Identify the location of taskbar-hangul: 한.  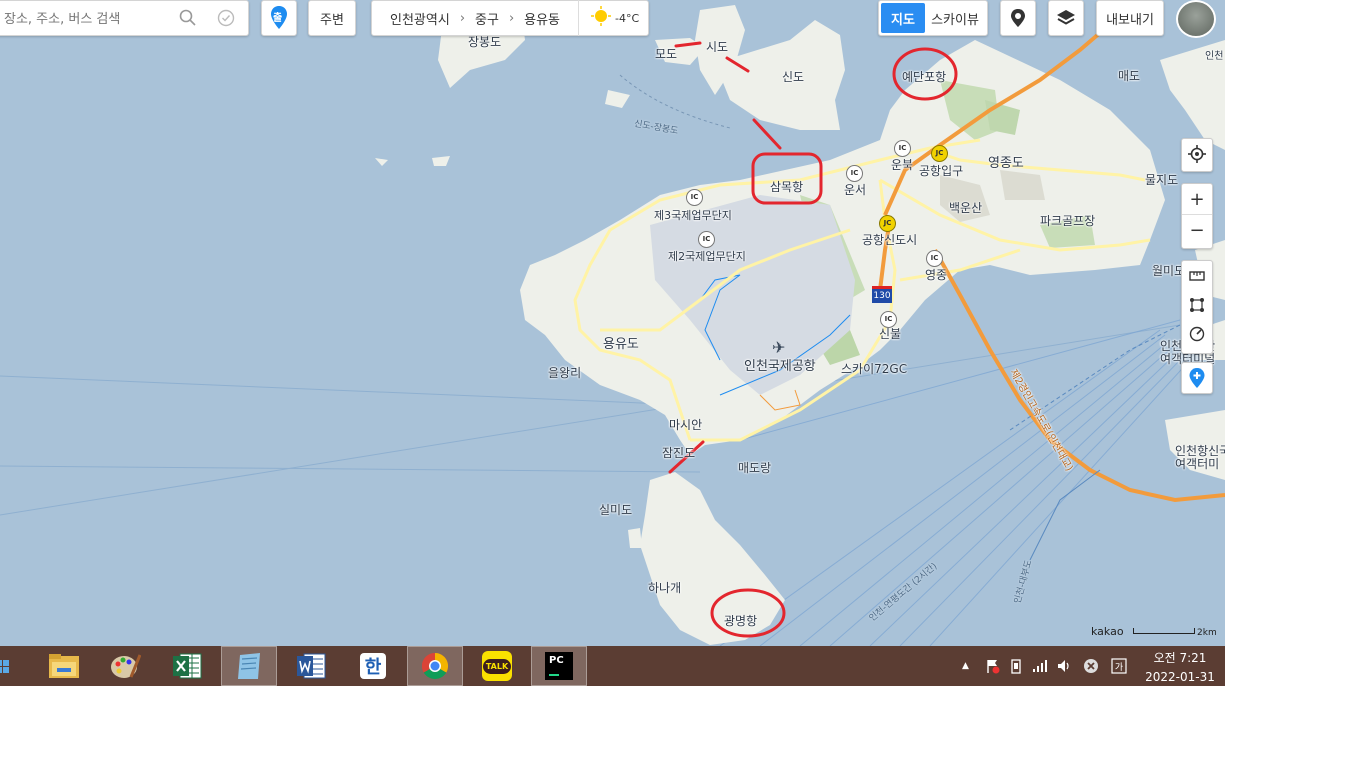
(373, 666).